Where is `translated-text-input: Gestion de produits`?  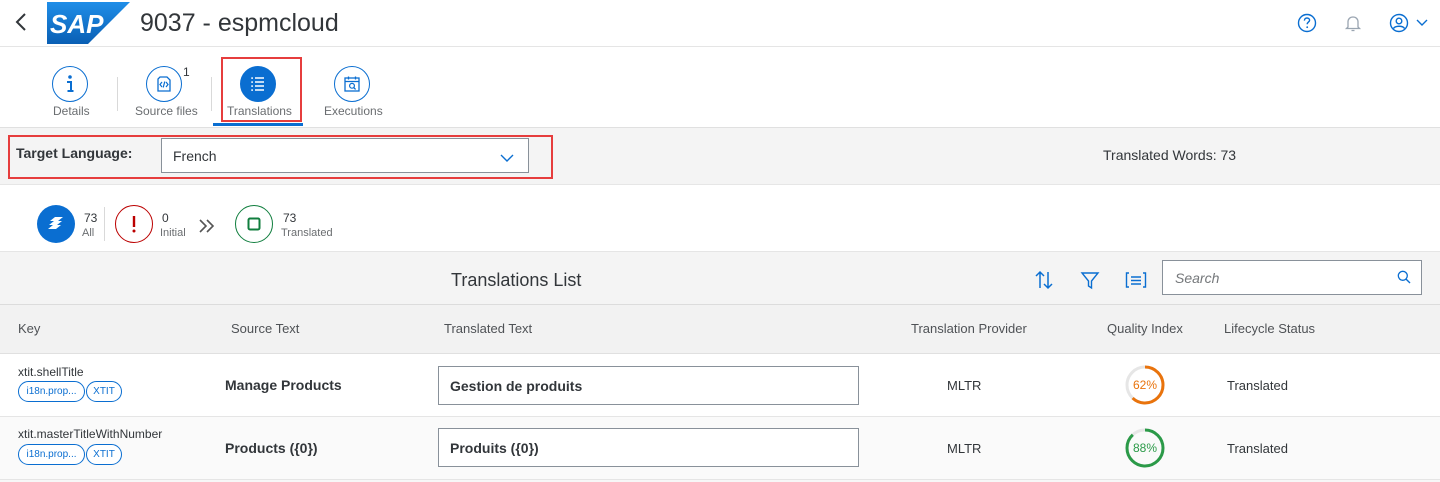 translated-text-input: Gestion de produits is located at coordinates (648, 385).